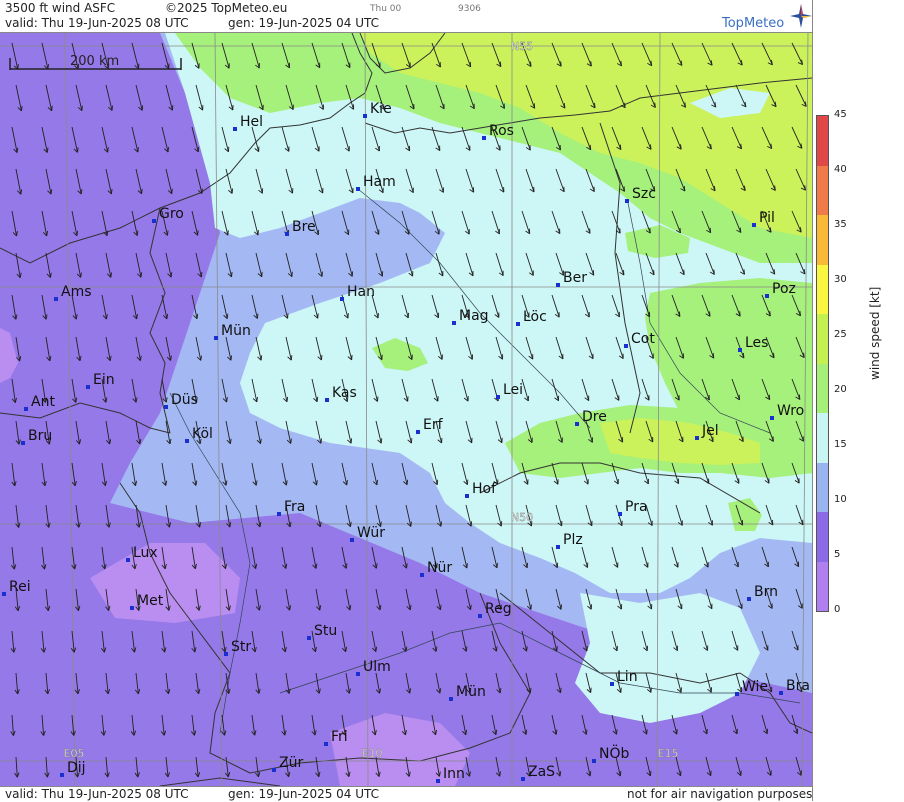  Describe the element at coordinates (837, 609) in the screenshot. I see `legend-tick-label: 0` at that location.